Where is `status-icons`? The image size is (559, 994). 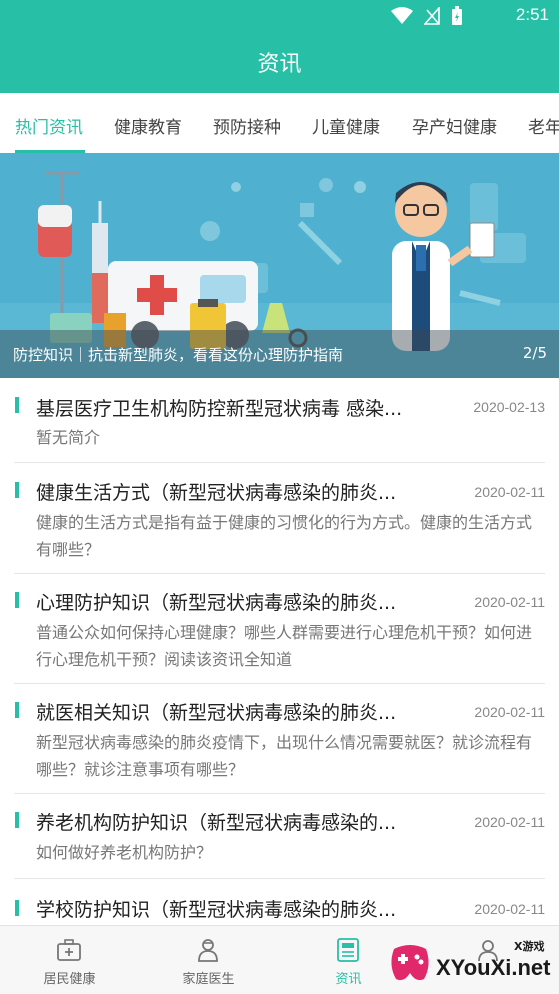 status-icons is located at coordinates (427, 16).